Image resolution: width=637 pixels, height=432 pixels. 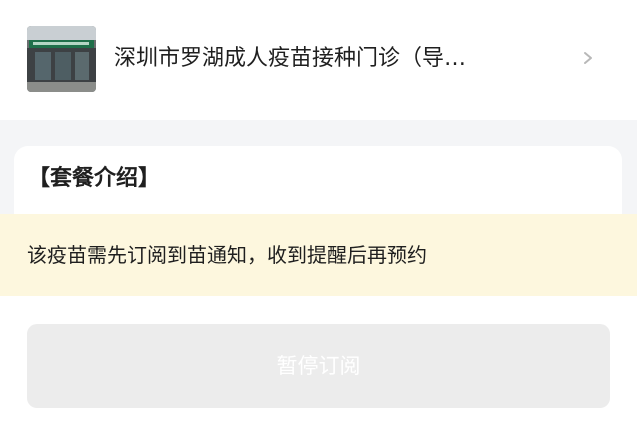 What do you see at coordinates (94, 178) in the screenshot?
I see `package-intro-title: 【套餐介绍】` at bounding box center [94, 178].